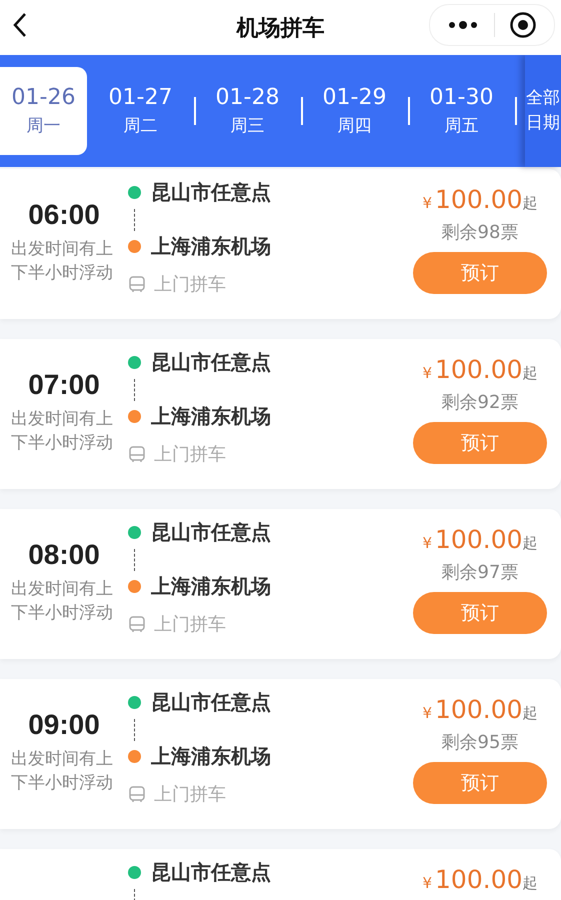 The image size is (561, 900). Describe the element at coordinates (523, 25) in the screenshot. I see `close-icon` at that location.